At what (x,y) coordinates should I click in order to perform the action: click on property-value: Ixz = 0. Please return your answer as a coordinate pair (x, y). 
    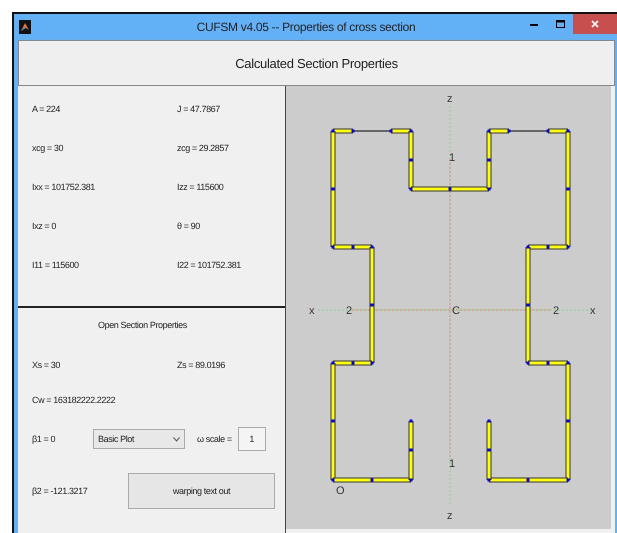
    Looking at the image, I should click on (44, 226).